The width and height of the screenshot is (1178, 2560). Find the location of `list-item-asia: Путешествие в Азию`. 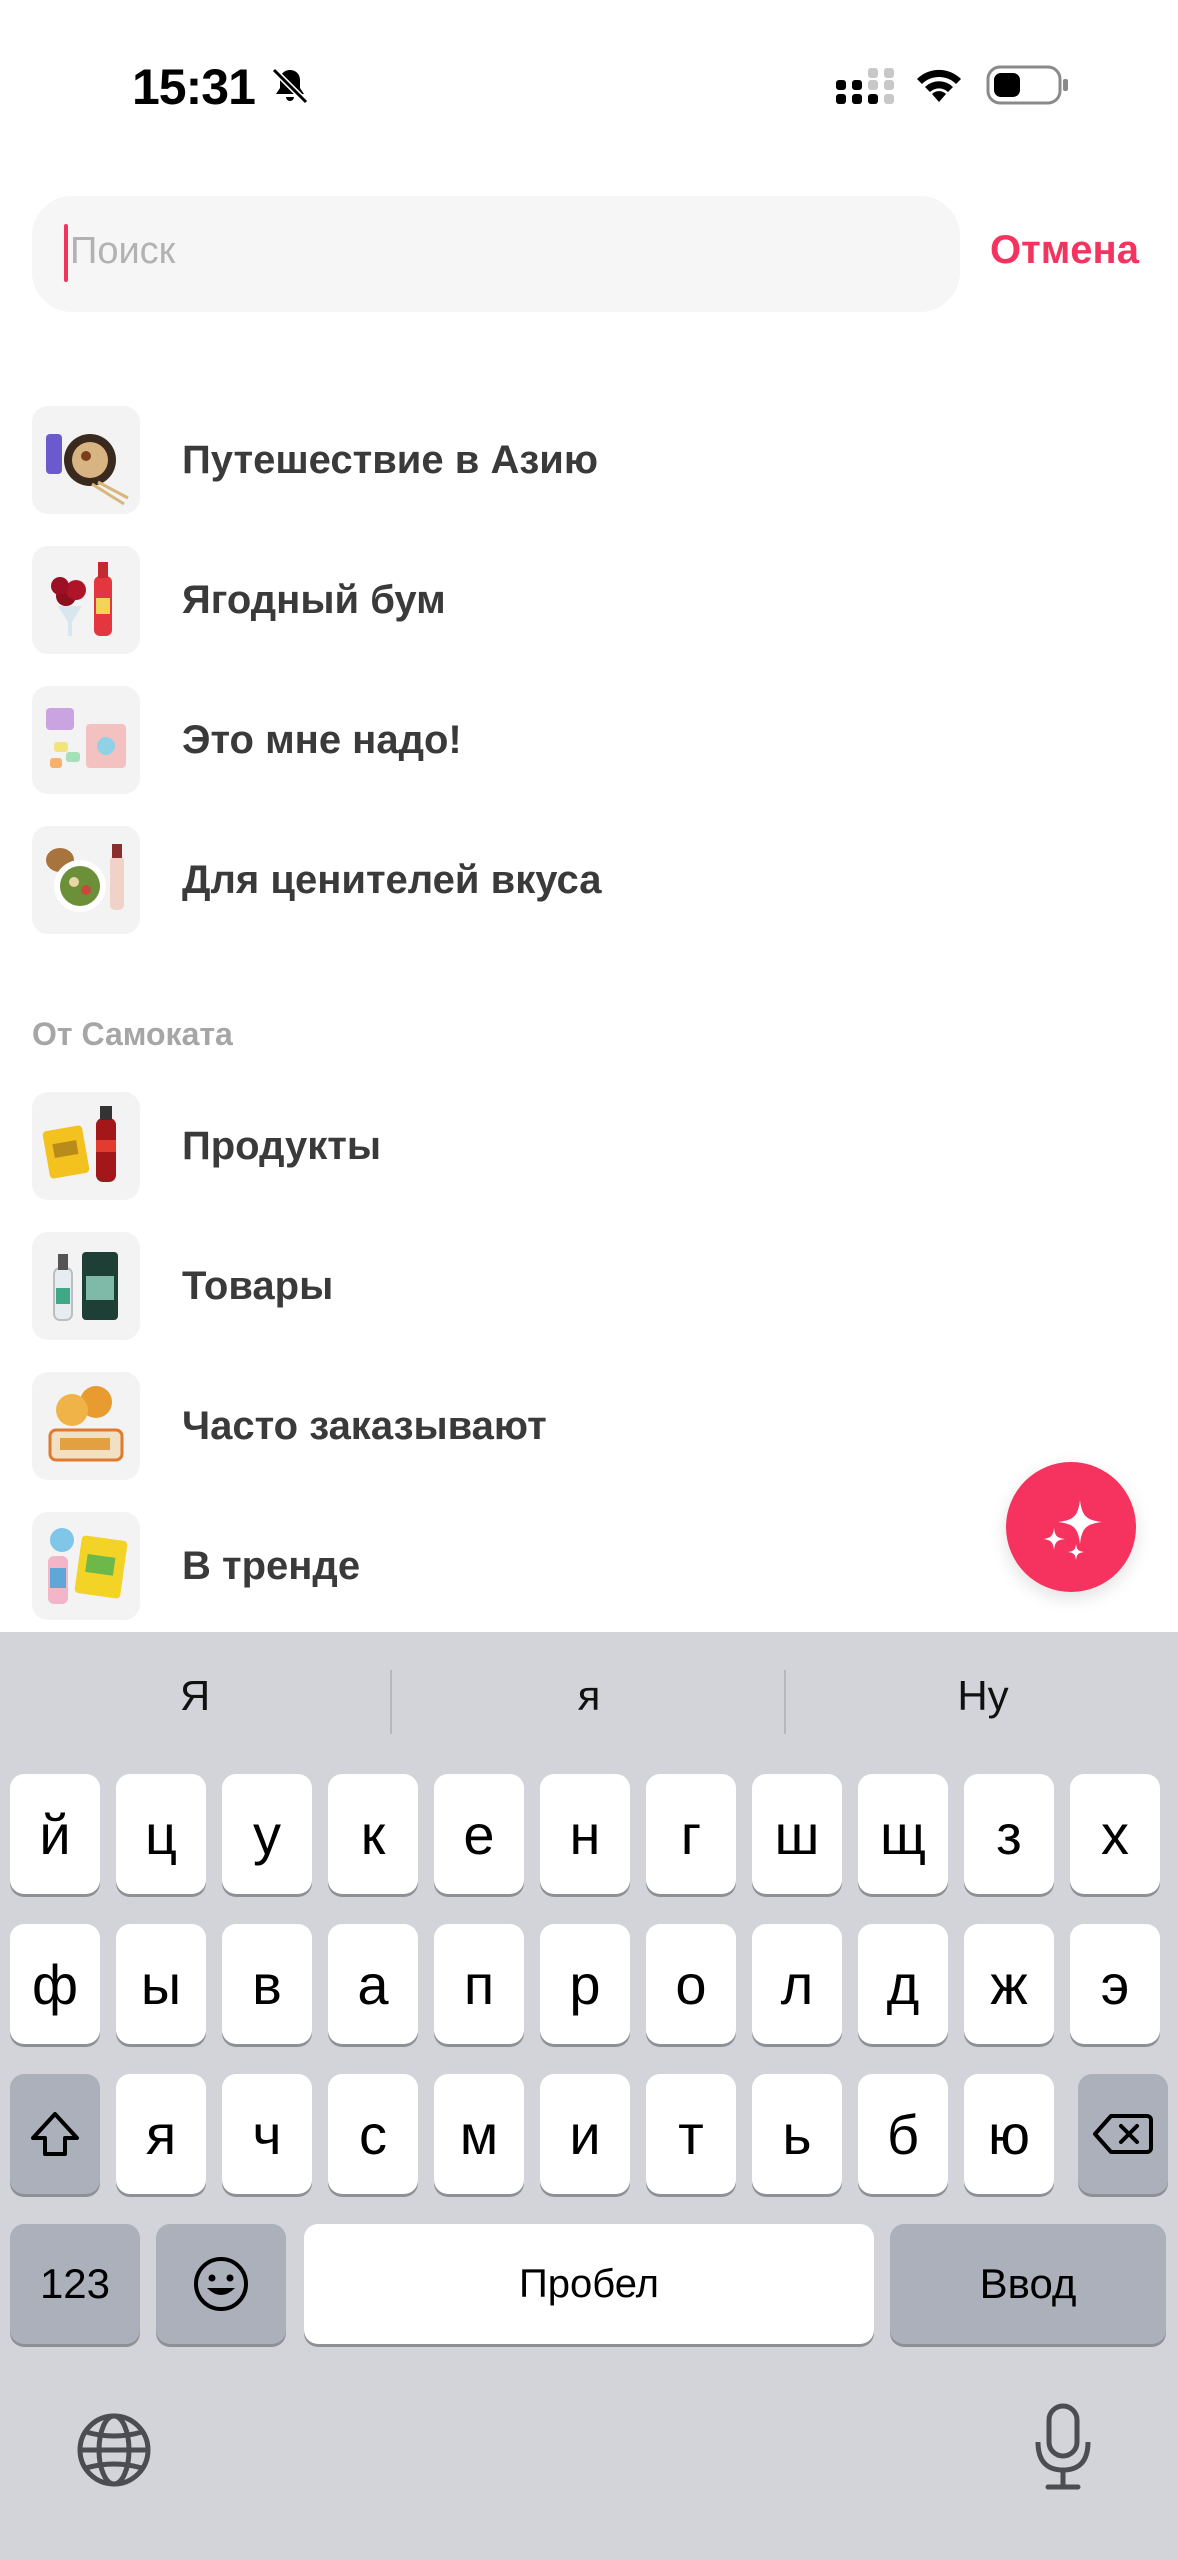

list-item-asia: Путешествие в Азию is located at coordinates (582, 460).